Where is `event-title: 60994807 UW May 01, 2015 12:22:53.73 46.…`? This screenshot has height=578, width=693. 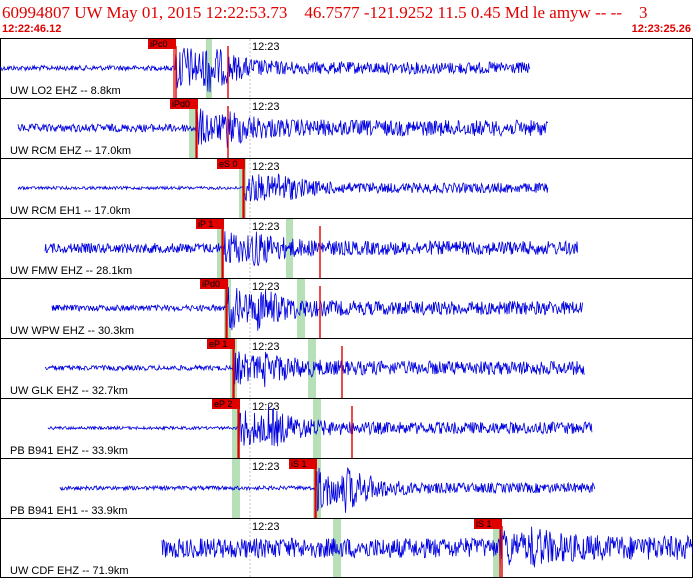 event-title: 60994807 UW May 01, 2015 12:22:53.73 46.… is located at coordinates (325, 12).